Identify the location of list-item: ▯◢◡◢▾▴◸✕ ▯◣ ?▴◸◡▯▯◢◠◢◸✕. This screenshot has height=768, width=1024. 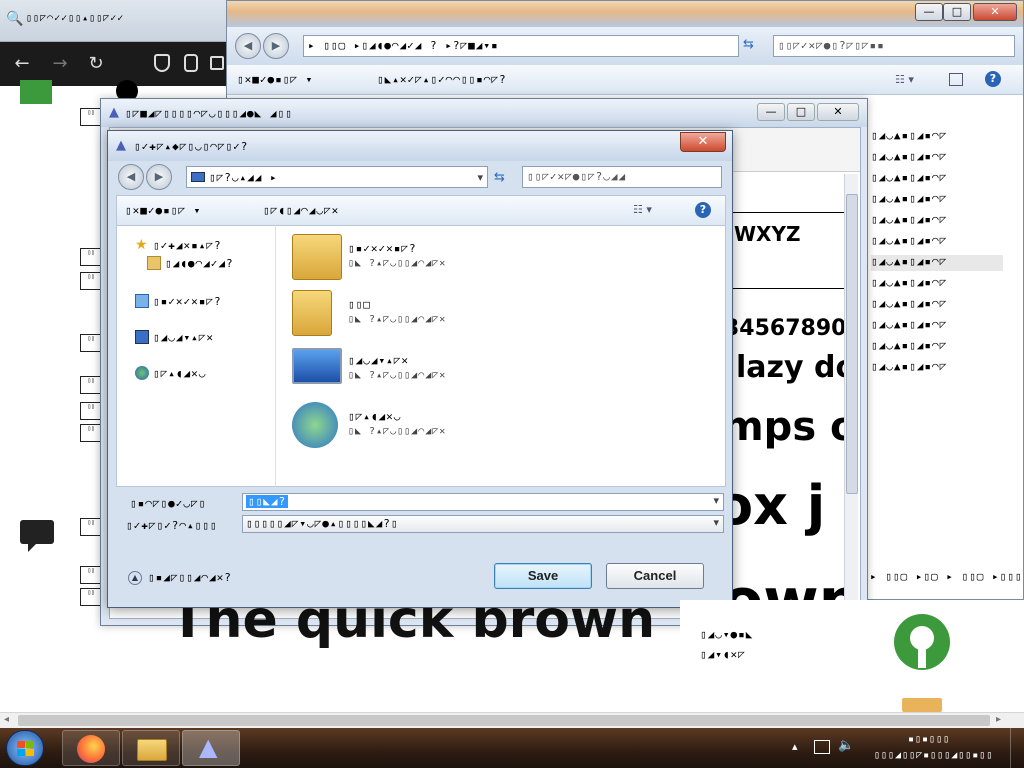
(499, 369).